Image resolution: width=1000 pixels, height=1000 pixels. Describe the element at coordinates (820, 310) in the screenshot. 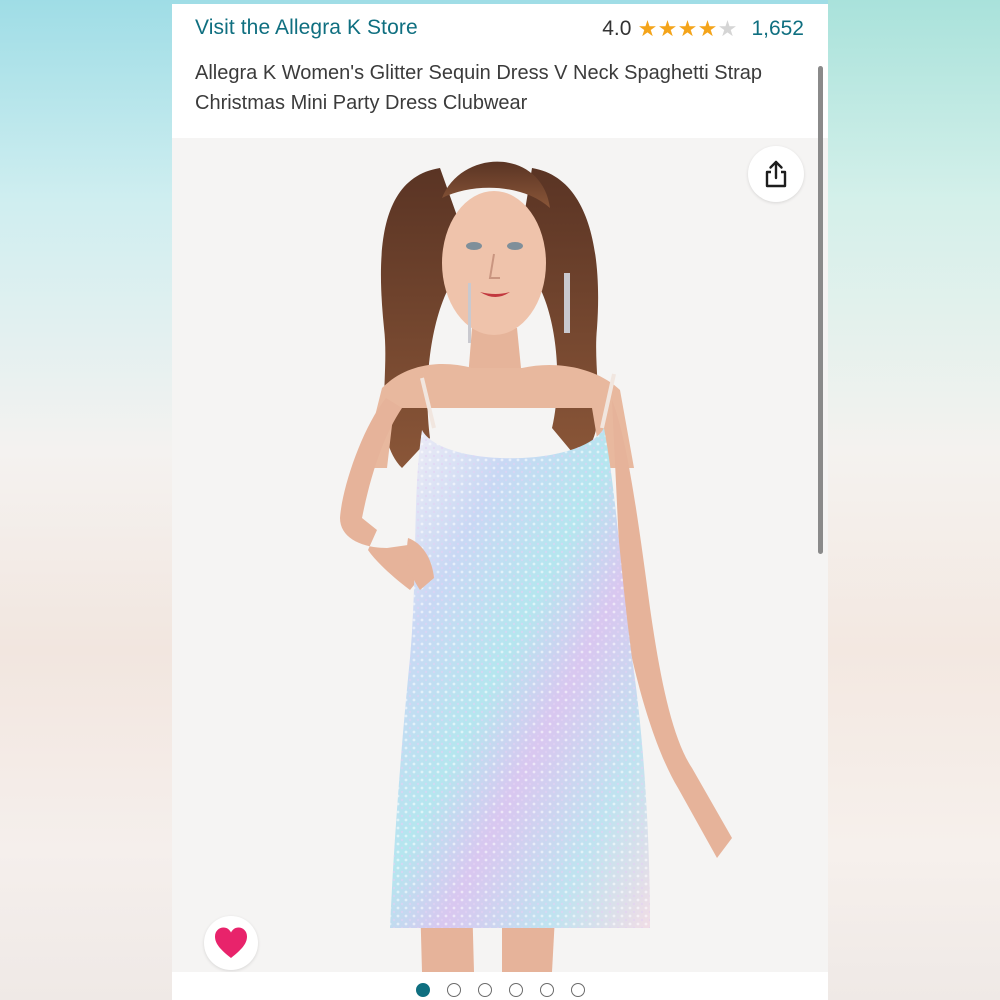

I see `scrollbar` at that location.